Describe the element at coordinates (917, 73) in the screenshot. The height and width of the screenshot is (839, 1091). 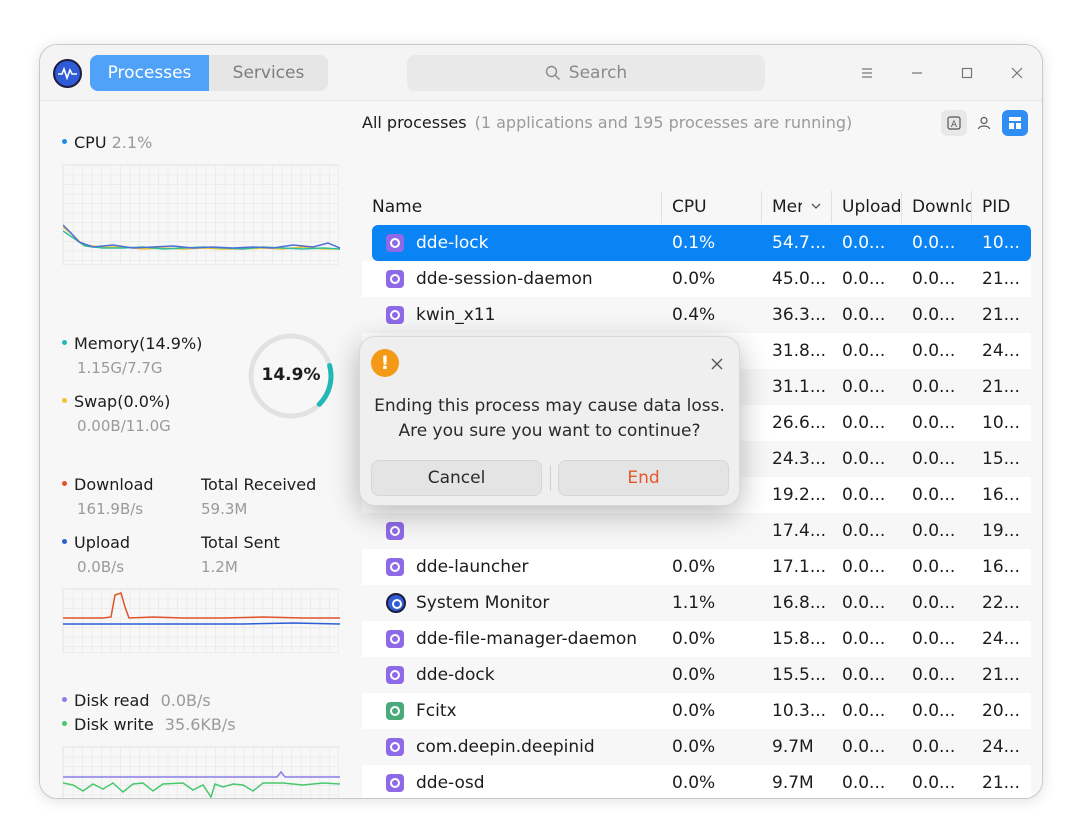
I see `minimize-button` at that location.